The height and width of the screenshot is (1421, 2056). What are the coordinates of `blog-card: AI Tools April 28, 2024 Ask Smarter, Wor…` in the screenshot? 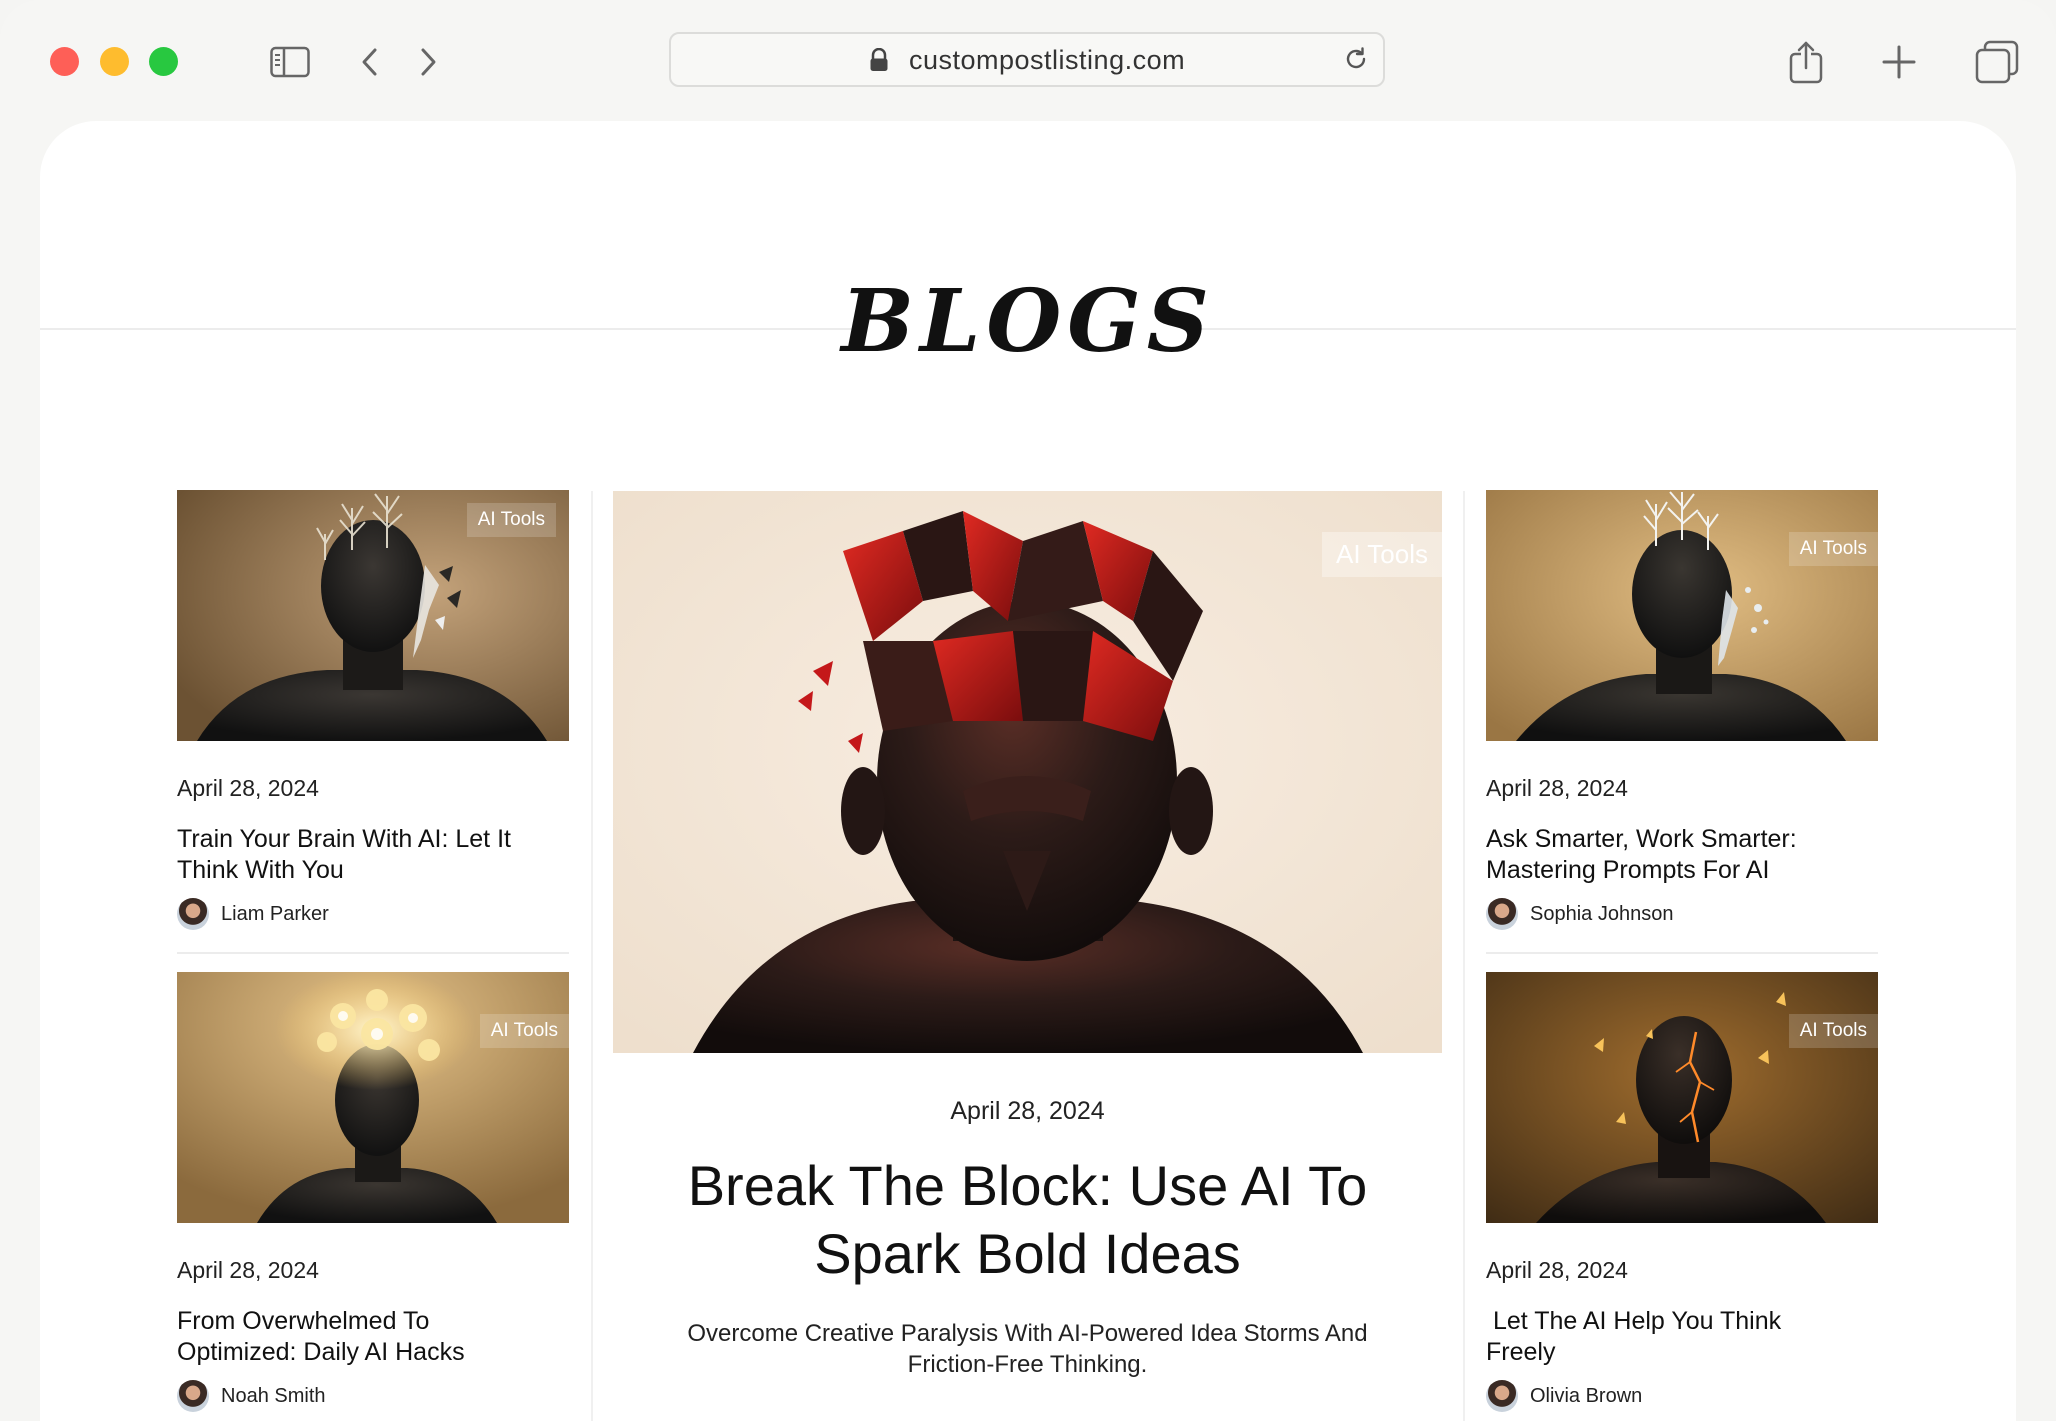 It's located at (1682, 722).